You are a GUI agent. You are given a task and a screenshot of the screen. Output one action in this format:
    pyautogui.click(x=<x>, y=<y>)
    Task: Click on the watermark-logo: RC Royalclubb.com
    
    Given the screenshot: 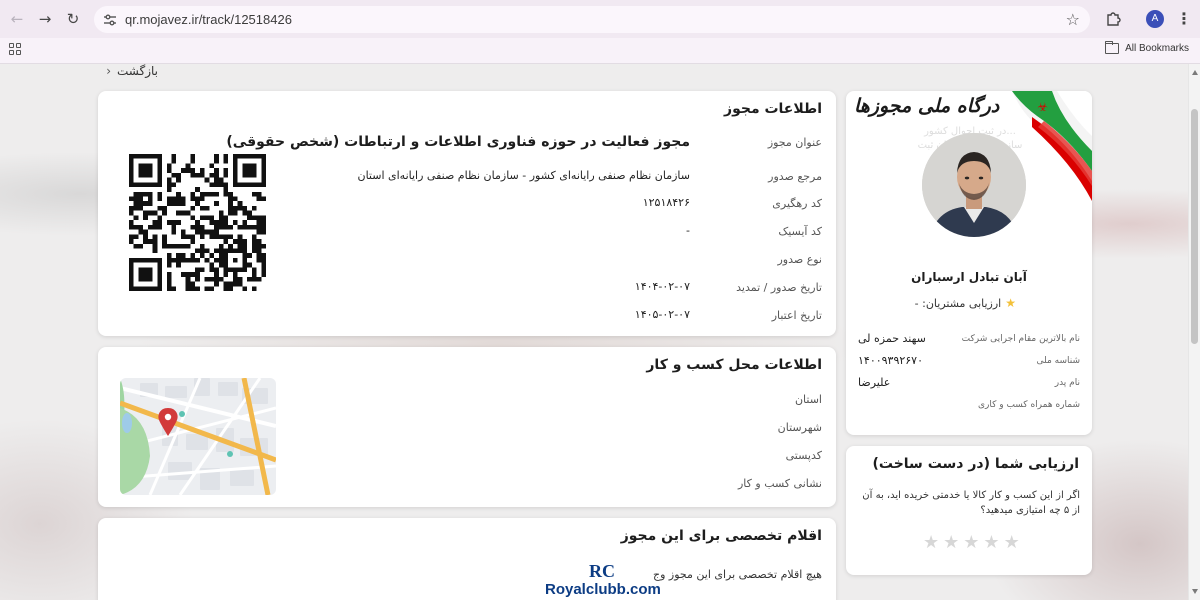 What is the action you would take?
    pyautogui.click(x=603, y=580)
    